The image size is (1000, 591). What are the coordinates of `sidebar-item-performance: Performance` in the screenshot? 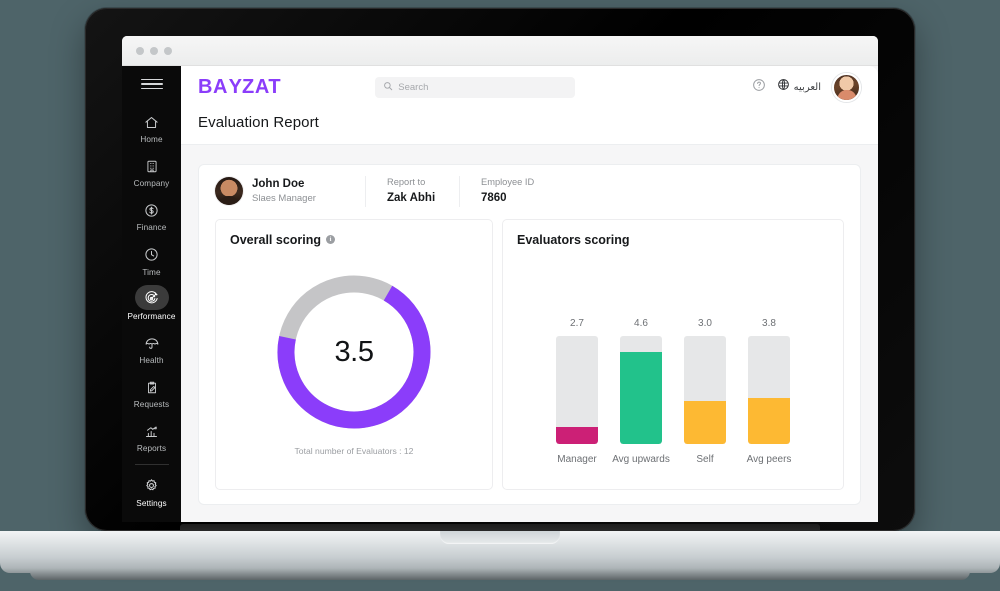 It's located at (152, 306).